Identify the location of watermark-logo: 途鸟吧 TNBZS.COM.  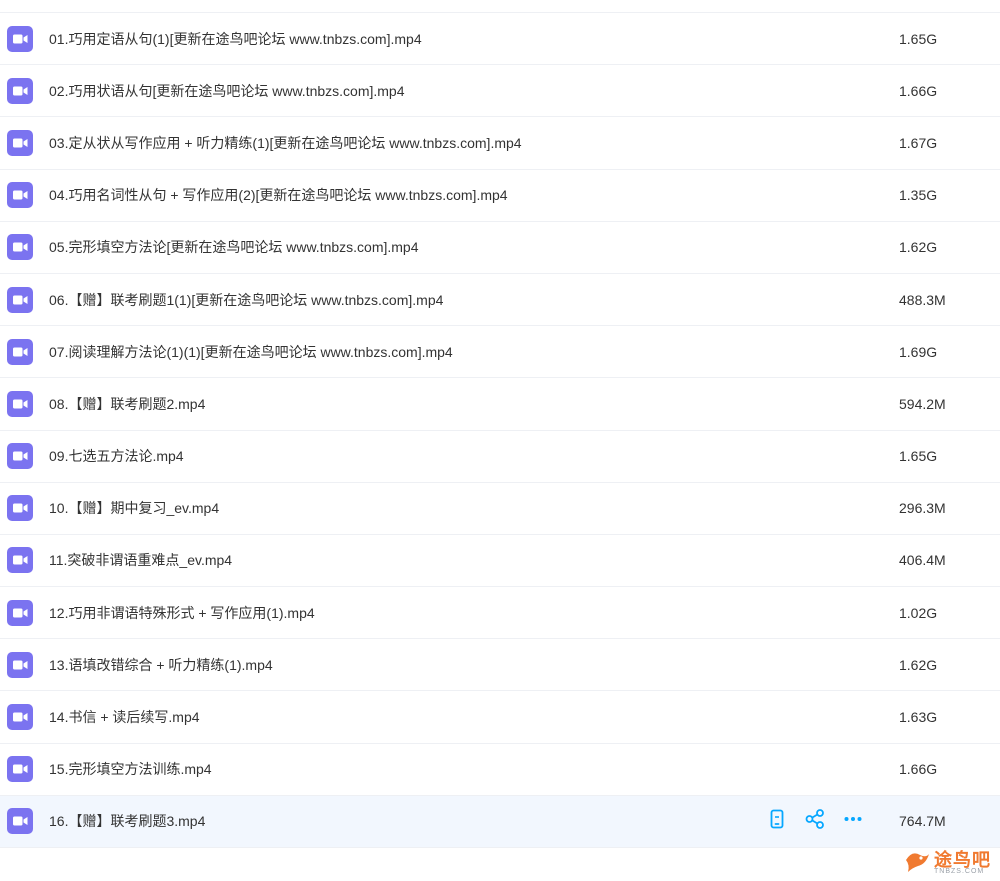
(950, 863).